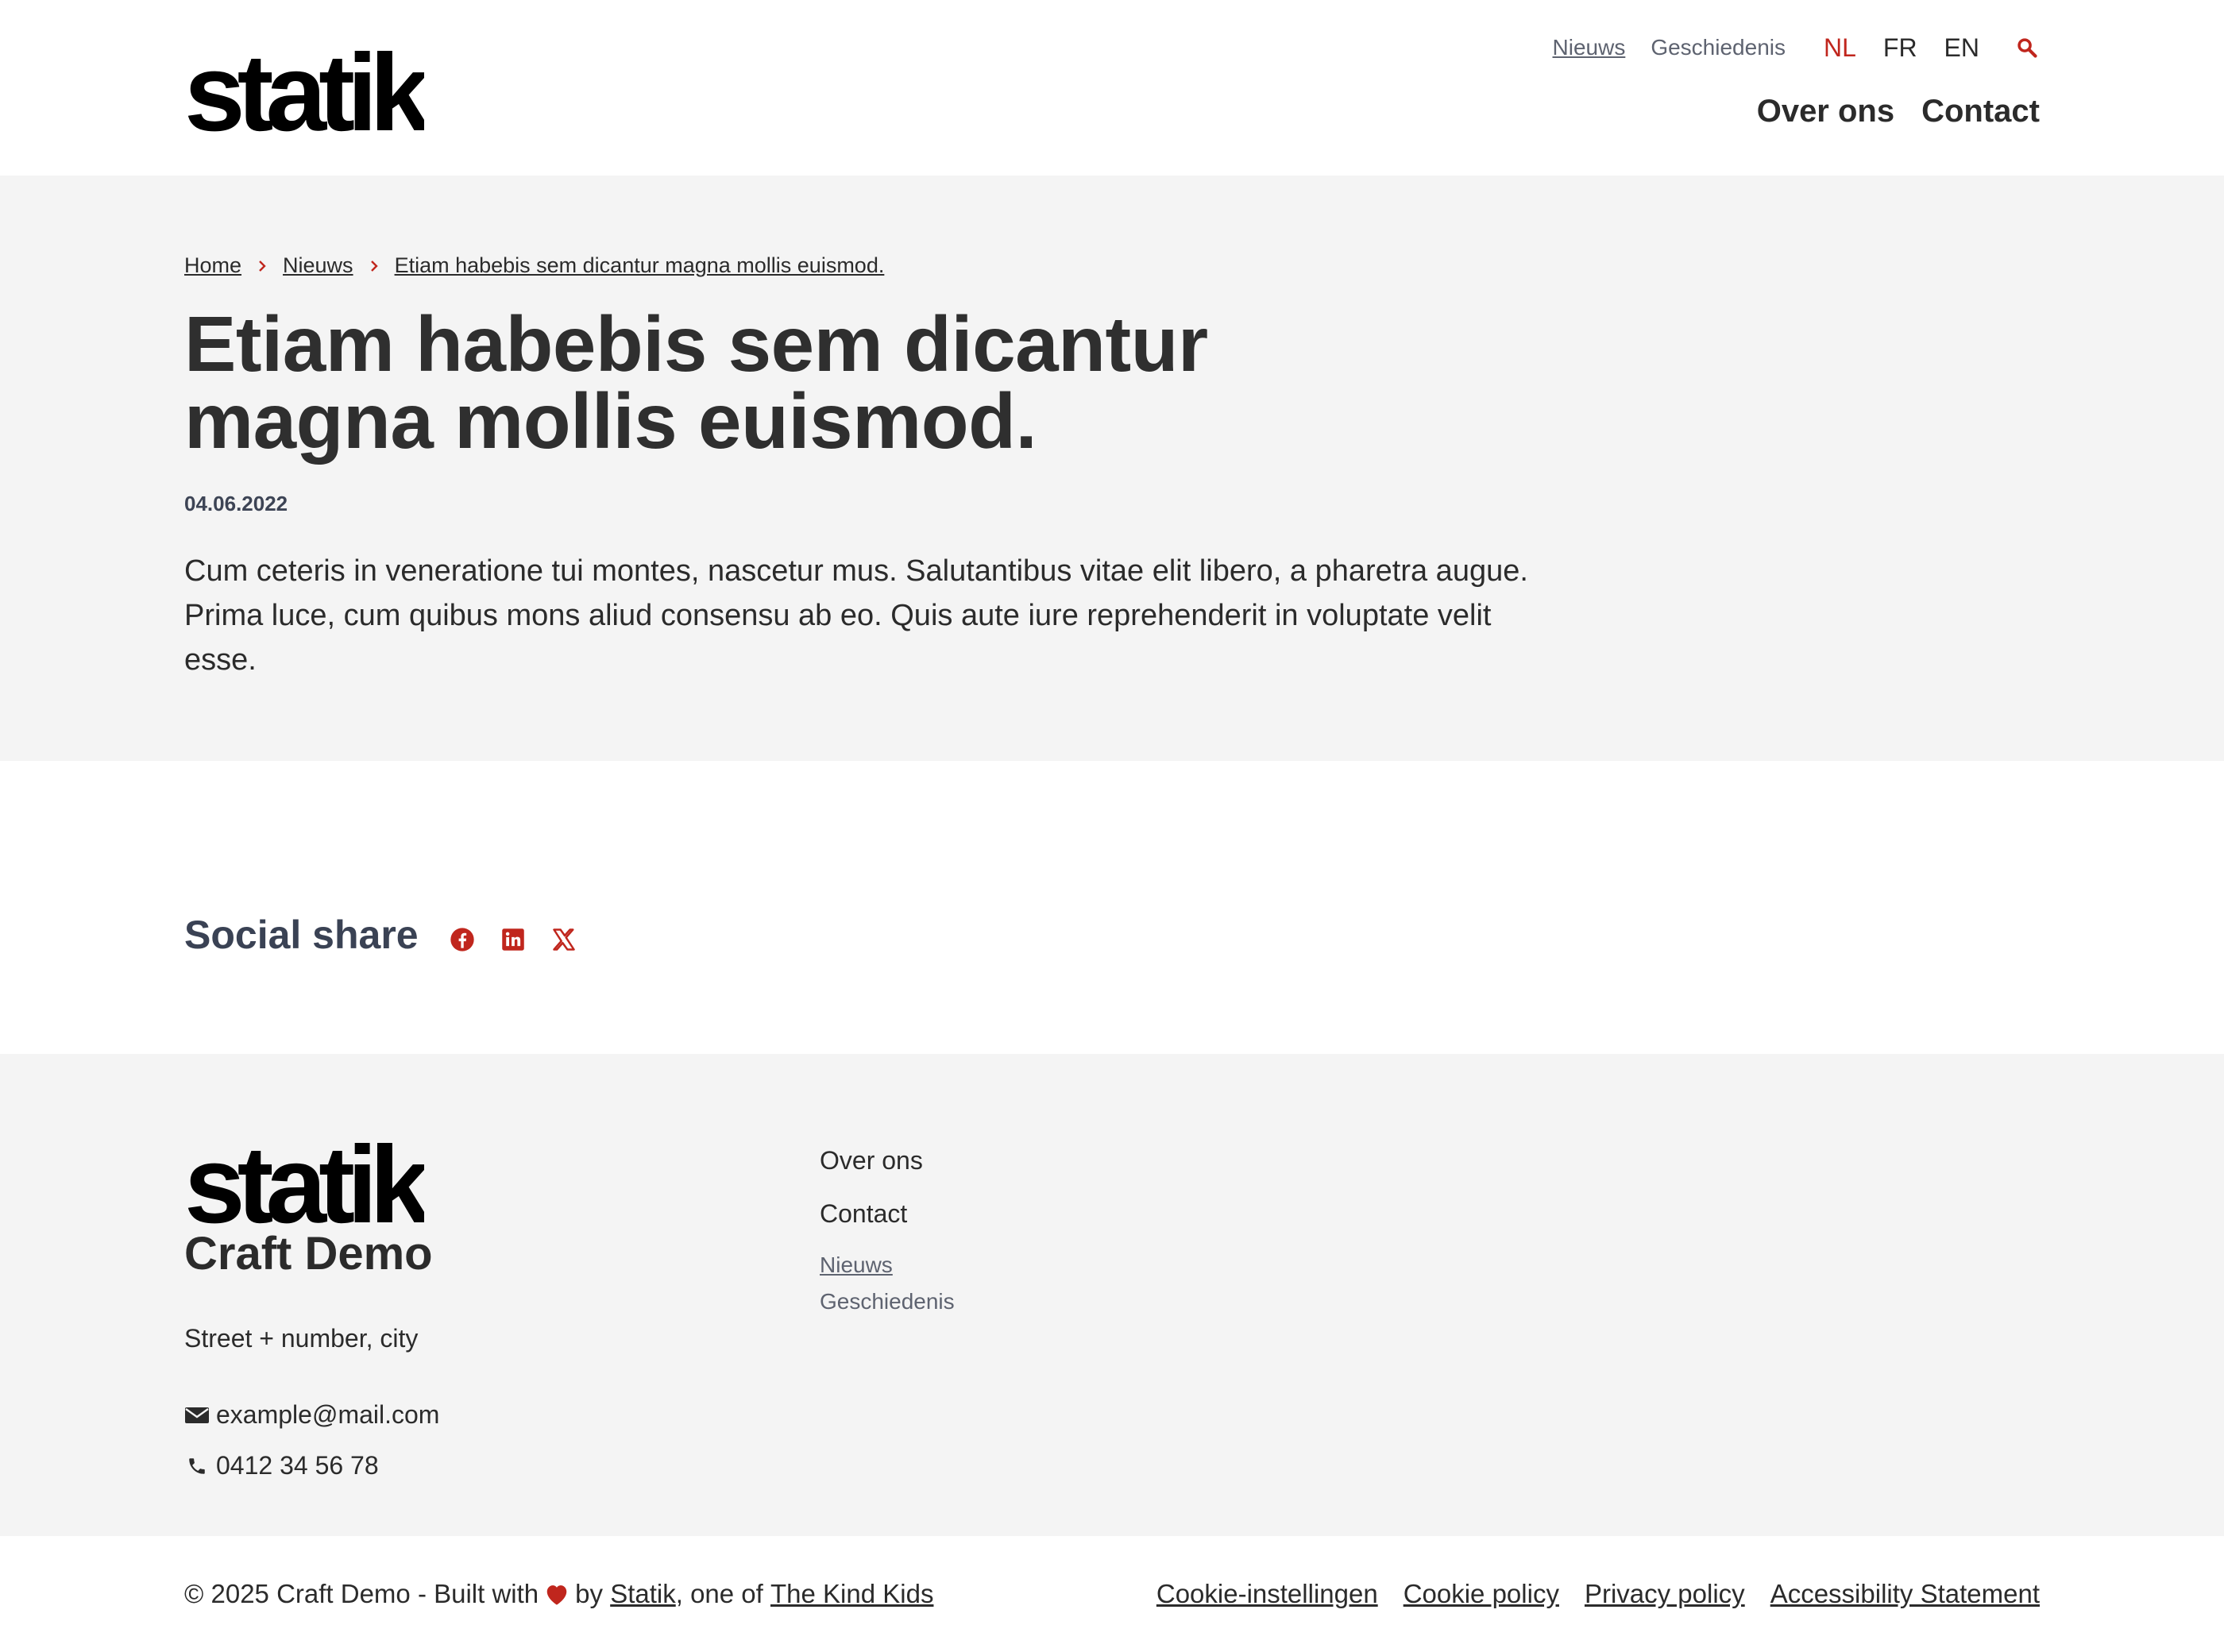 The image size is (2224, 1652). I want to click on copyright-by: by, so click(589, 1593).